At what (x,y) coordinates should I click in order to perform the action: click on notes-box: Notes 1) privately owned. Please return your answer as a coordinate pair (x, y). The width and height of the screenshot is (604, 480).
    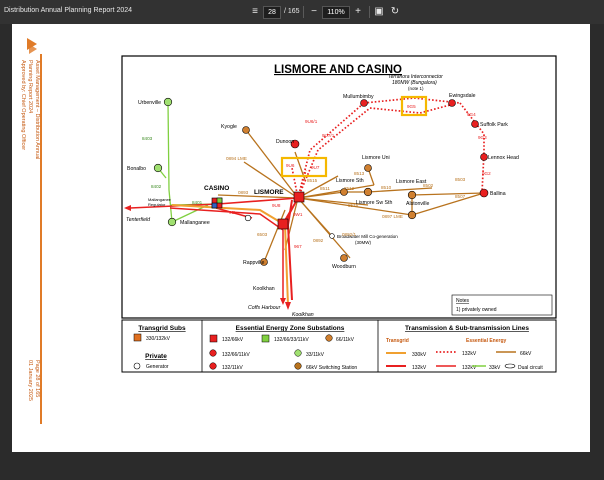
    Looking at the image, I should click on (502, 305).